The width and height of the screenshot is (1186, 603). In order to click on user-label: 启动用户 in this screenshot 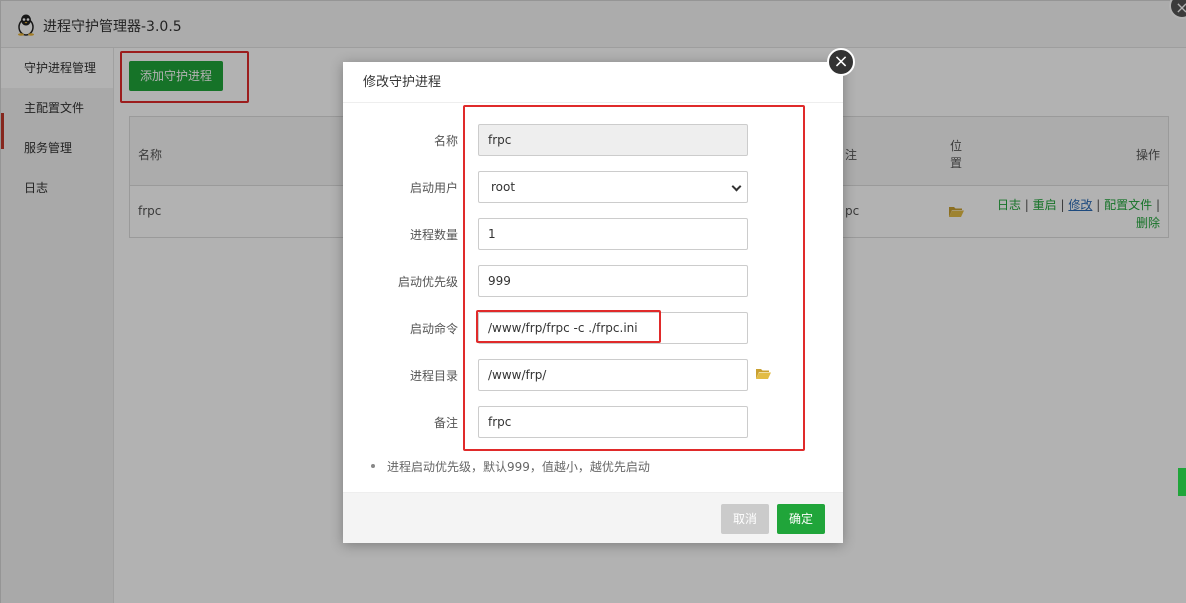, I will do `click(433, 188)`.